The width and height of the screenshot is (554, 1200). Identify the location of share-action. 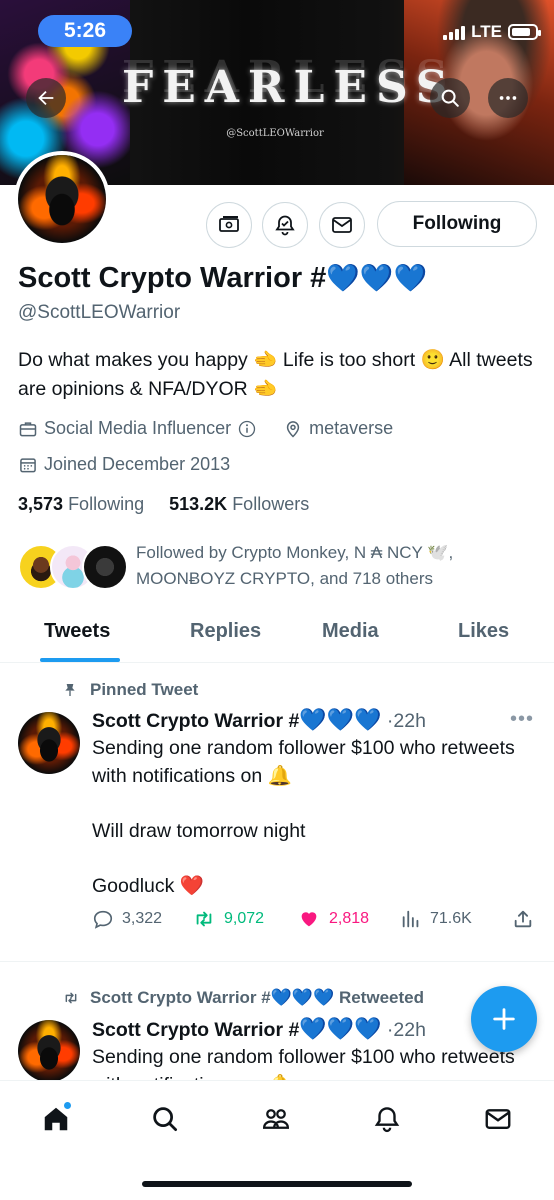
(523, 919).